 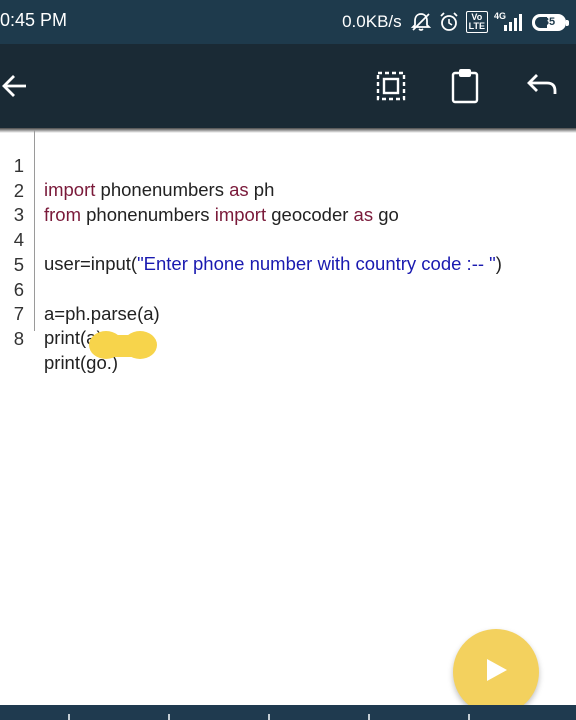 What do you see at coordinates (539, 86) in the screenshot?
I see `undo-icon` at bounding box center [539, 86].